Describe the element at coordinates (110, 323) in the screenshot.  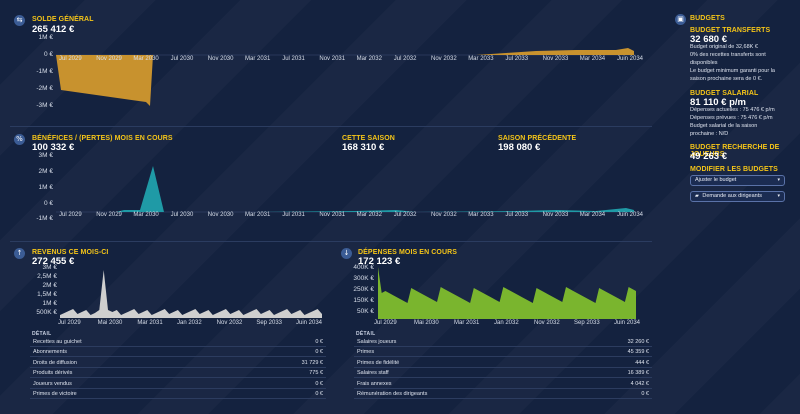
I see `x-tick: Mai 2030` at that location.